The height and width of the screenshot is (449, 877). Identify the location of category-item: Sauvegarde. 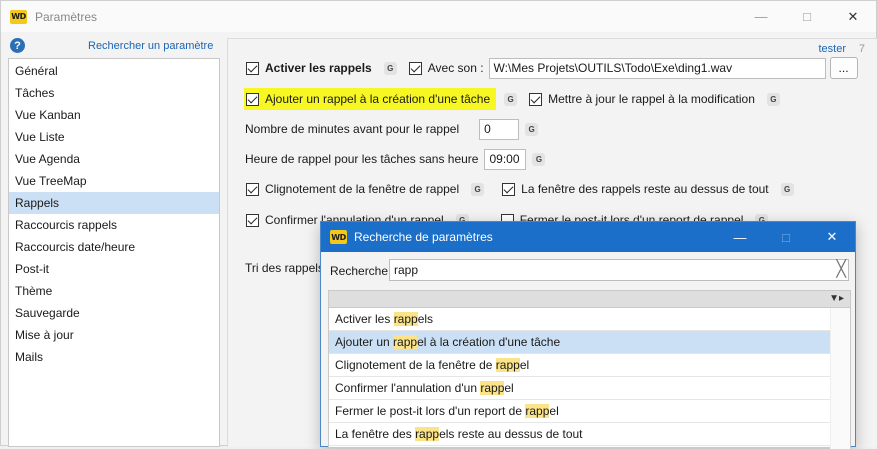
(114, 313).